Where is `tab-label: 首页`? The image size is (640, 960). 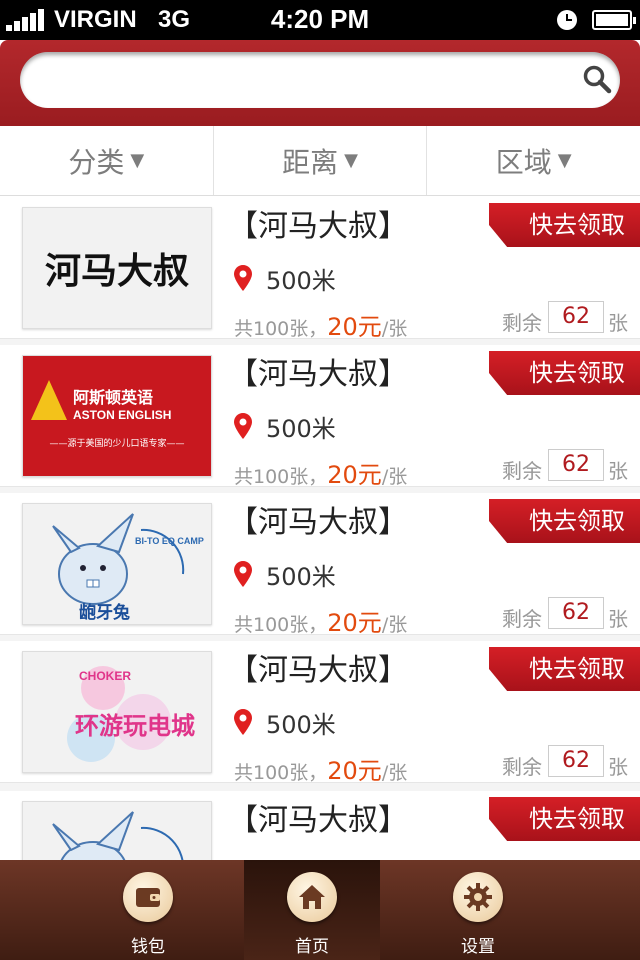
tab-label: 首页 is located at coordinates (312, 947).